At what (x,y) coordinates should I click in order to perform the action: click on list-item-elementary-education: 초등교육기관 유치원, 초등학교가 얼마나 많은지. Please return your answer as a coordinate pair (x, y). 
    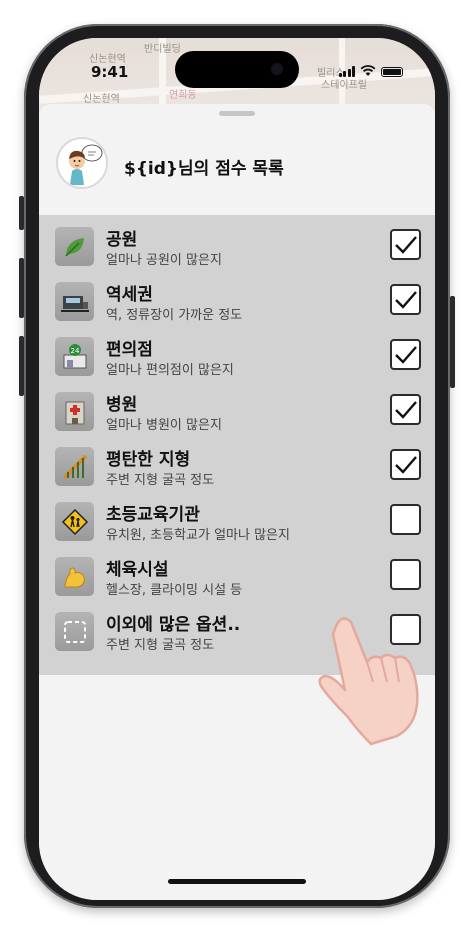
    Looking at the image, I should click on (237, 519).